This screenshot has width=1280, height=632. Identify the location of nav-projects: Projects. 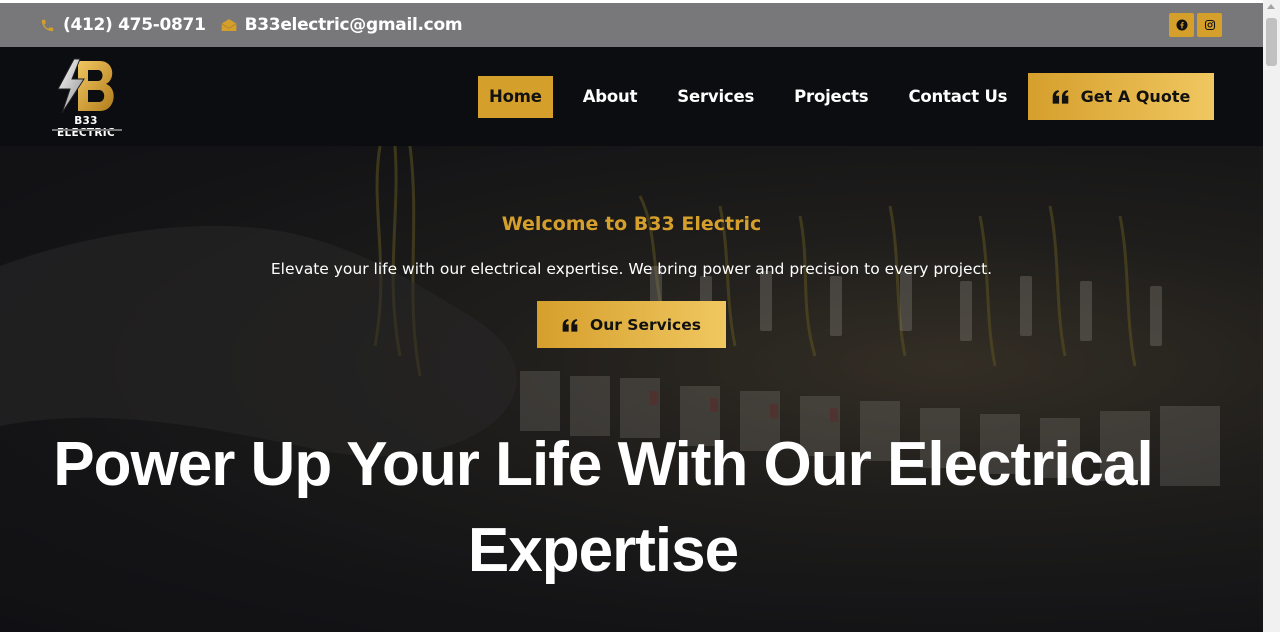
(831, 97).